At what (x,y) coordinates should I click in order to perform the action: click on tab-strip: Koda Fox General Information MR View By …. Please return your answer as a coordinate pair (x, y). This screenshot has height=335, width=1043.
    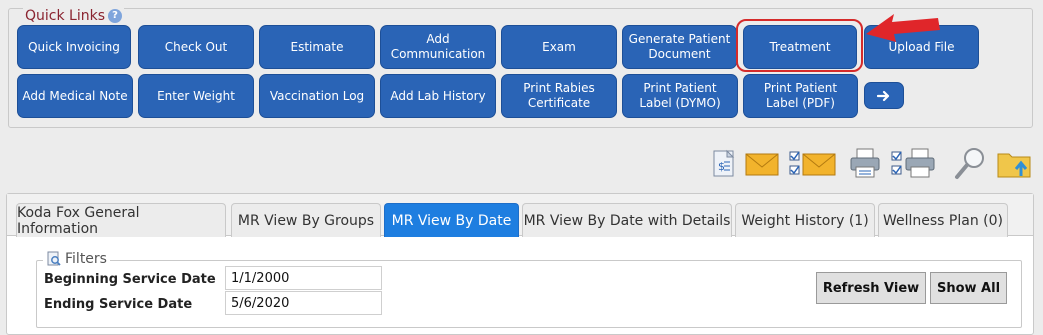
    Looking at the image, I should click on (520, 215).